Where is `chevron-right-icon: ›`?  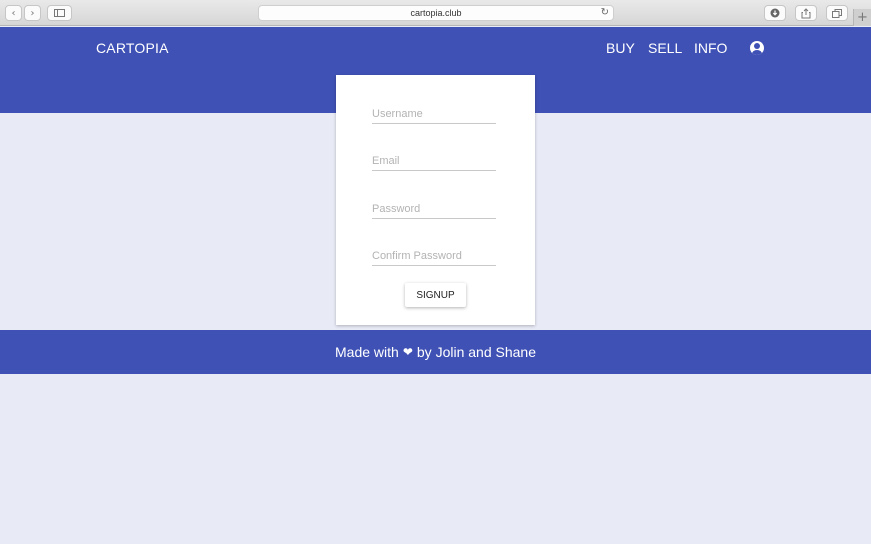
chevron-right-icon: › is located at coordinates (32, 13).